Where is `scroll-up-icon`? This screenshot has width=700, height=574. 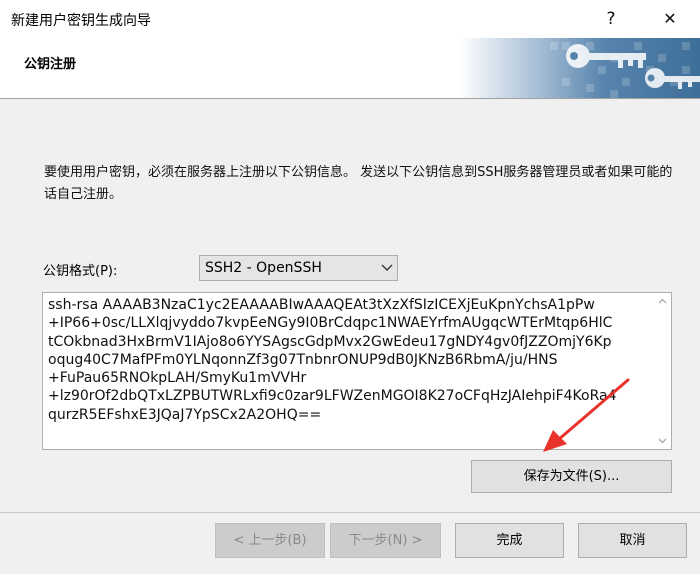
scroll-up-icon is located at coordinates (662, 301).